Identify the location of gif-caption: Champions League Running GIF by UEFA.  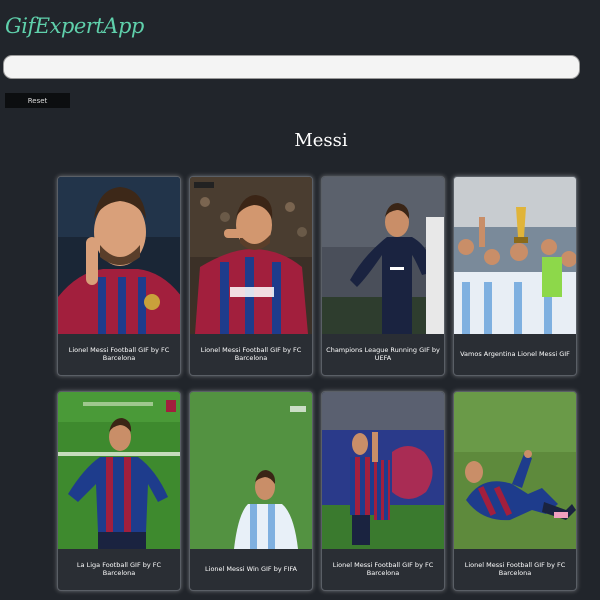
(383, 353).